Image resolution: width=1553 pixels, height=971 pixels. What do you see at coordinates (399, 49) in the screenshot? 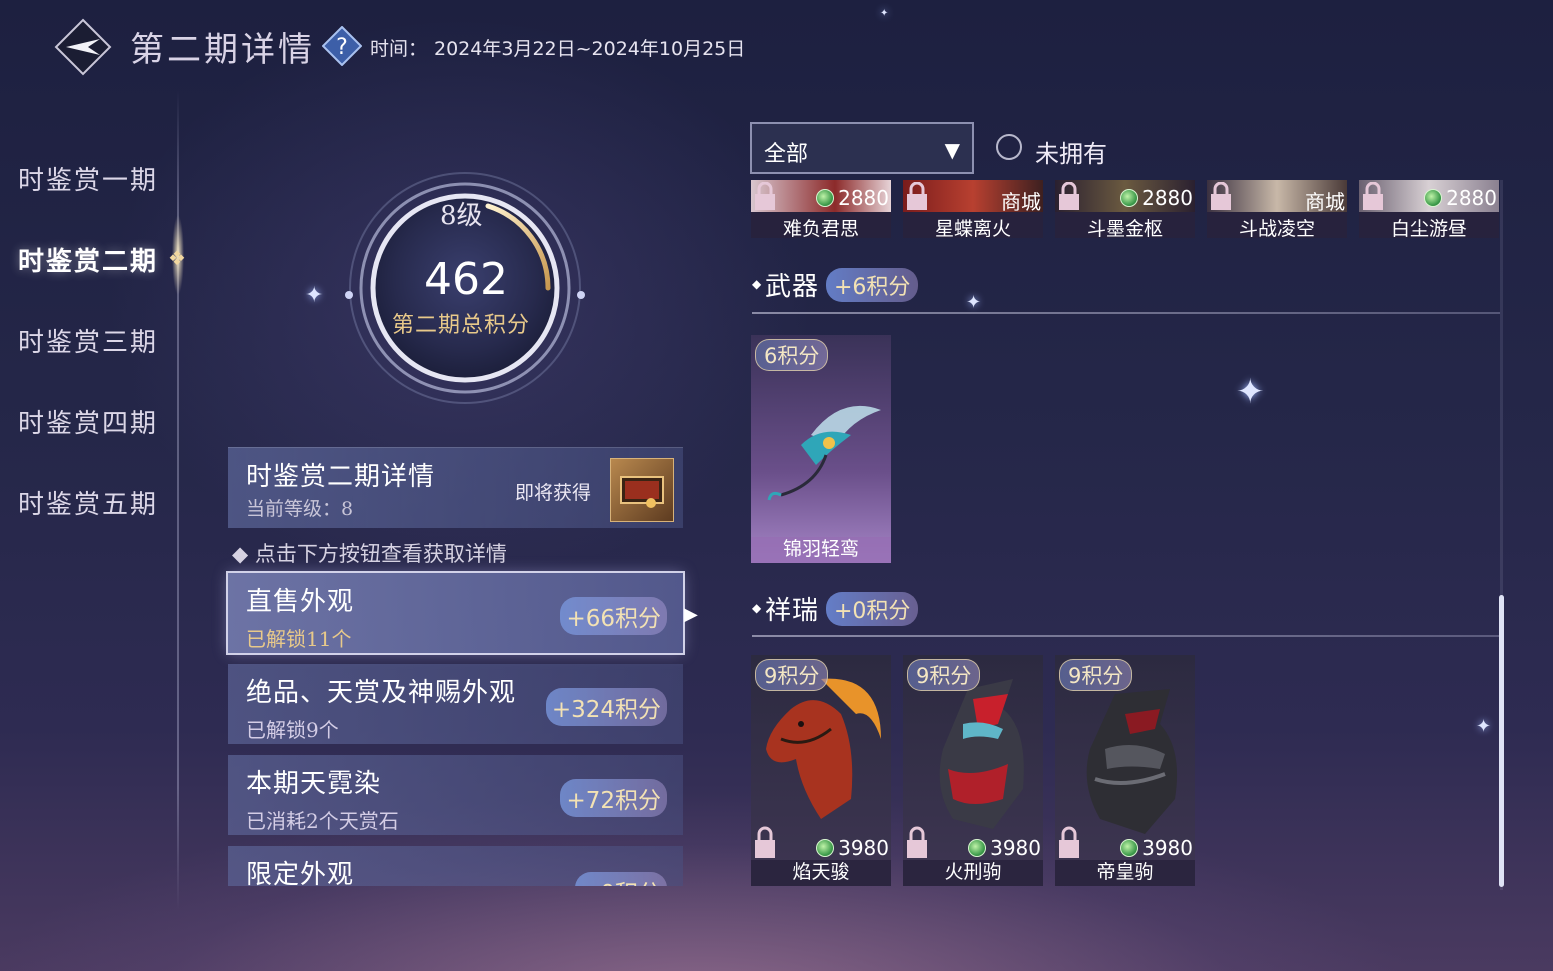
I see `period-label: 时间：` at bounding box center [399, 49].